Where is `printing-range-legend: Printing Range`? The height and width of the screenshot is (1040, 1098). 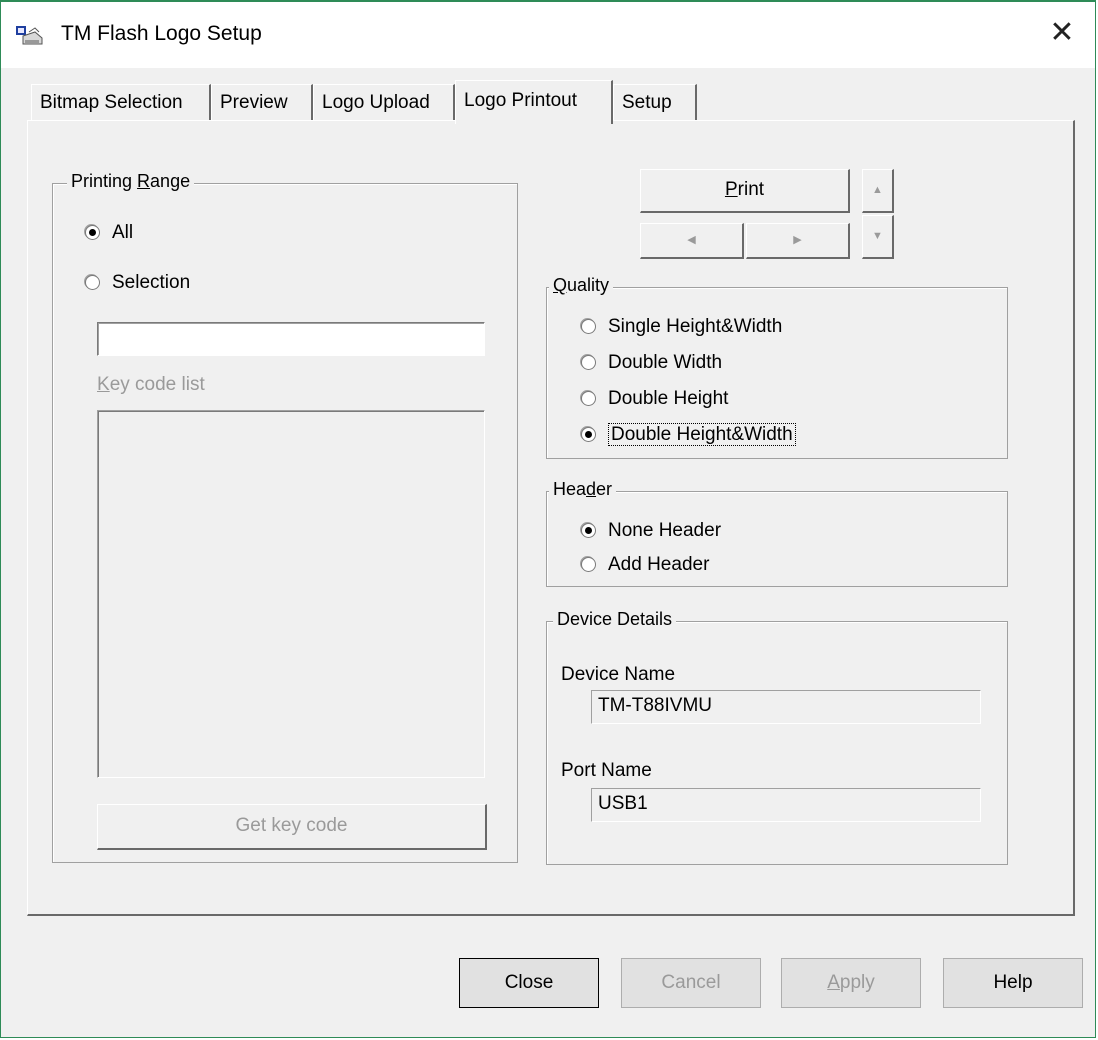 printing-range-legend: Printing Range is located at coordinates (131, 181).